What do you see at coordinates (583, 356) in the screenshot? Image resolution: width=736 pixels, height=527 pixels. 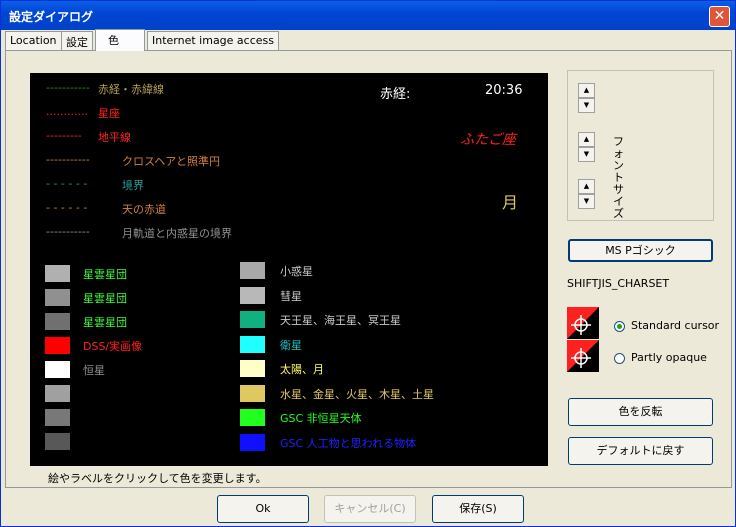 I see `partly-opaque-cursor-icon` at bounding box center [583, 356].